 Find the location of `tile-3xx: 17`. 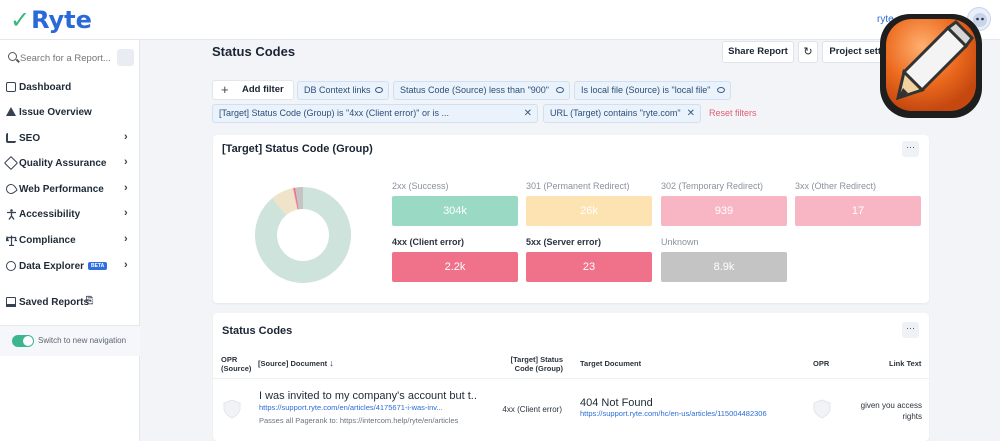

tile-3xx: 17 is located at coordinates (858, 211).